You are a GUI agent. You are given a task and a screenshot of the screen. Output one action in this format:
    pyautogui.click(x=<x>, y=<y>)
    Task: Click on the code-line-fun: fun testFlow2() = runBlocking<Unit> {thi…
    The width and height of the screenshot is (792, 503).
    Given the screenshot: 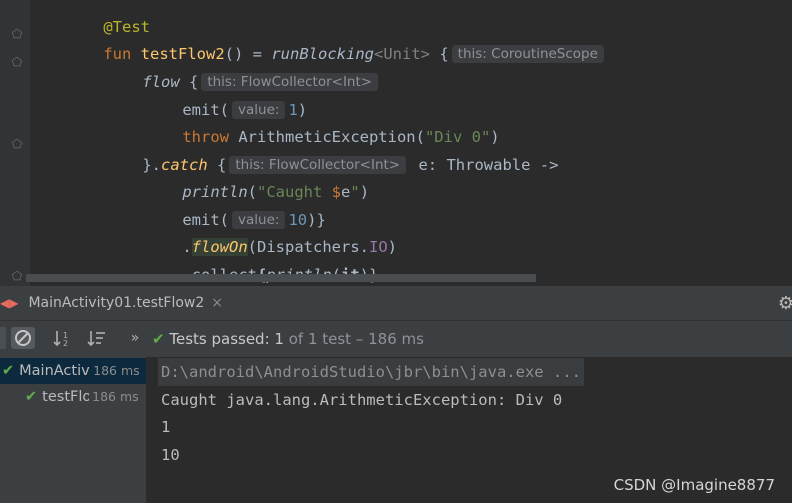 What is the action you would take?
    pyautogui.click(x=336, y=42)
    